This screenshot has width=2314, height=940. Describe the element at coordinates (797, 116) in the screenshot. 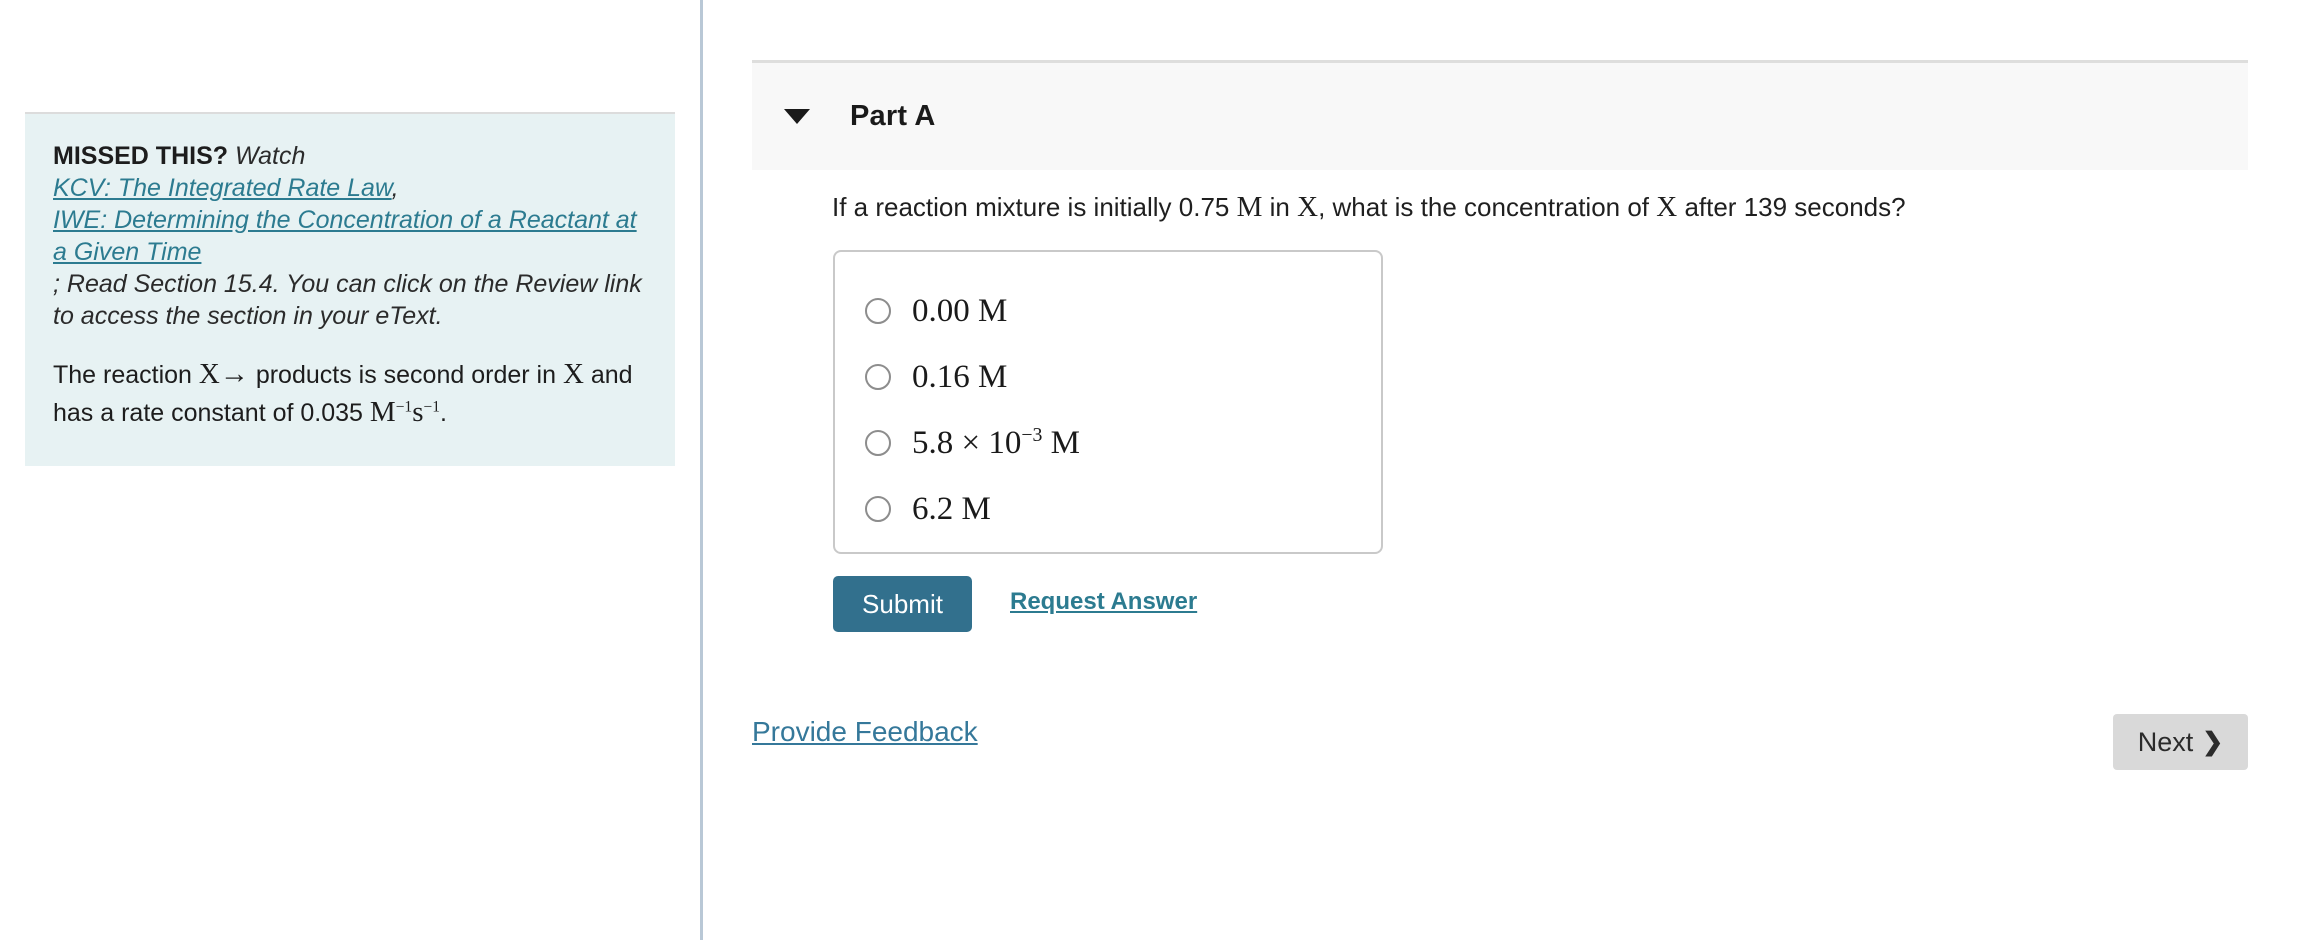

I see `triangle-down-icon` at that location.